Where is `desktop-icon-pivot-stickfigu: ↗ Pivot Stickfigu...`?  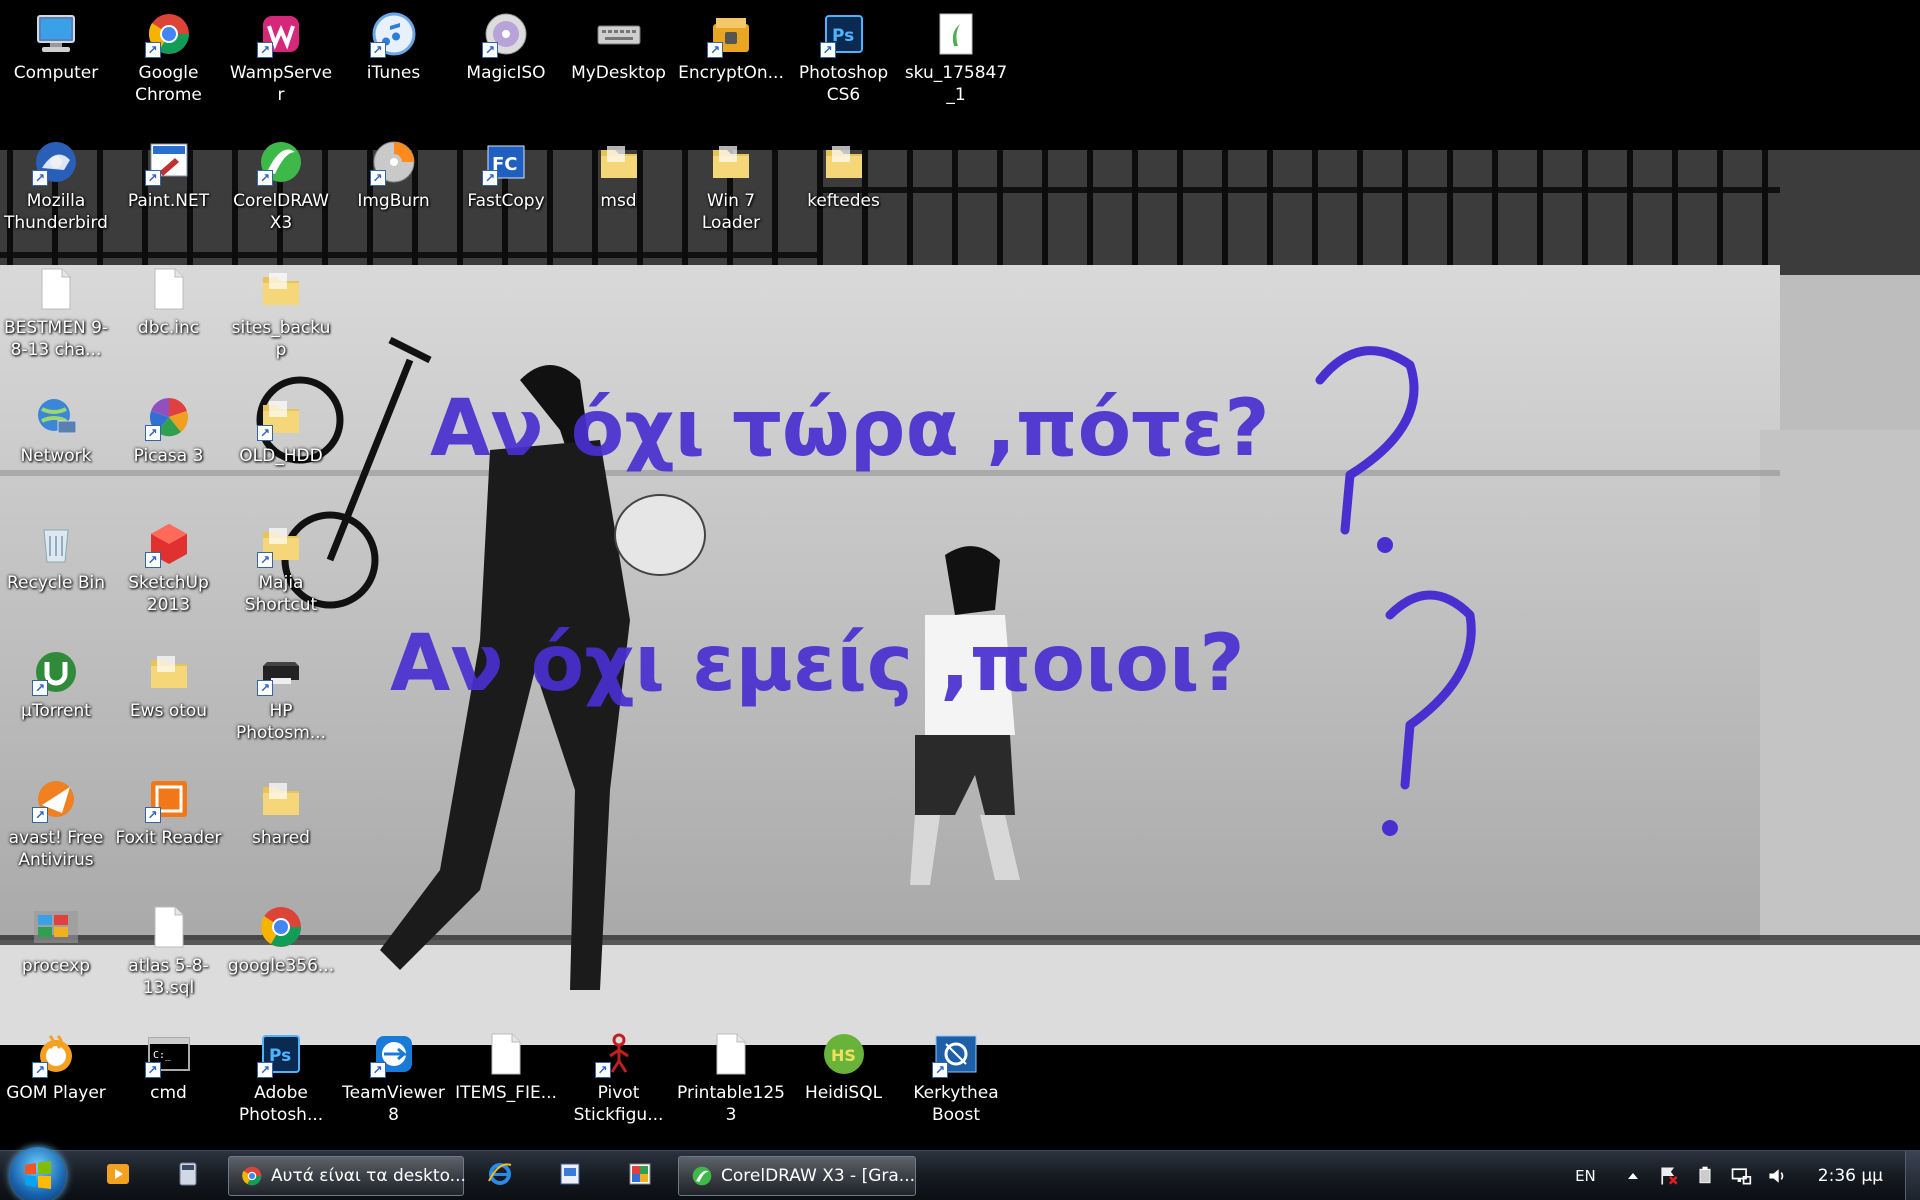 desktop-icon-pivot-stickfigu: ↗ Pivot Stickfigu... is located at coordinates (619, 1082).